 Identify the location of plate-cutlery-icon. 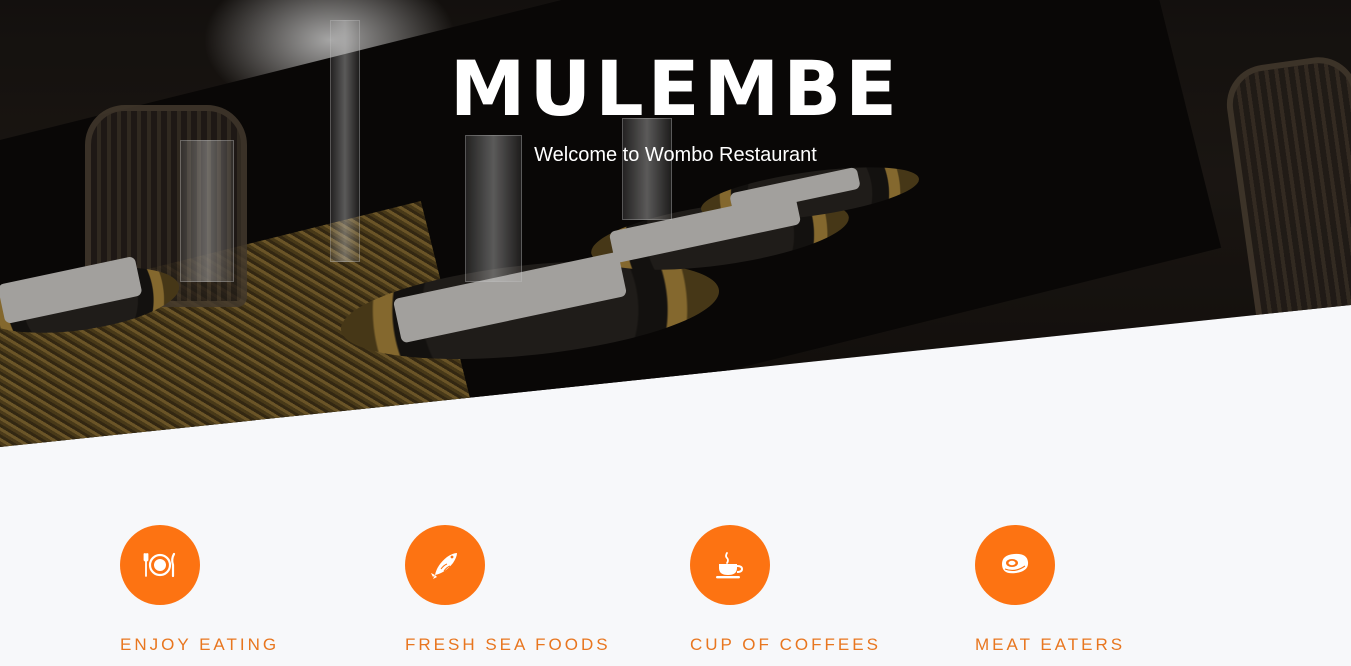
(159, 565).